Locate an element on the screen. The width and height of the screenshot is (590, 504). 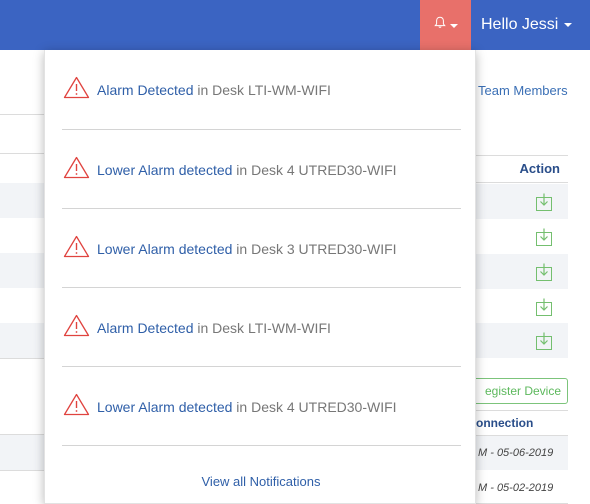
notification-detail: in Desk 3 UTRED30-WIFI is located at coordinates (314, 248).